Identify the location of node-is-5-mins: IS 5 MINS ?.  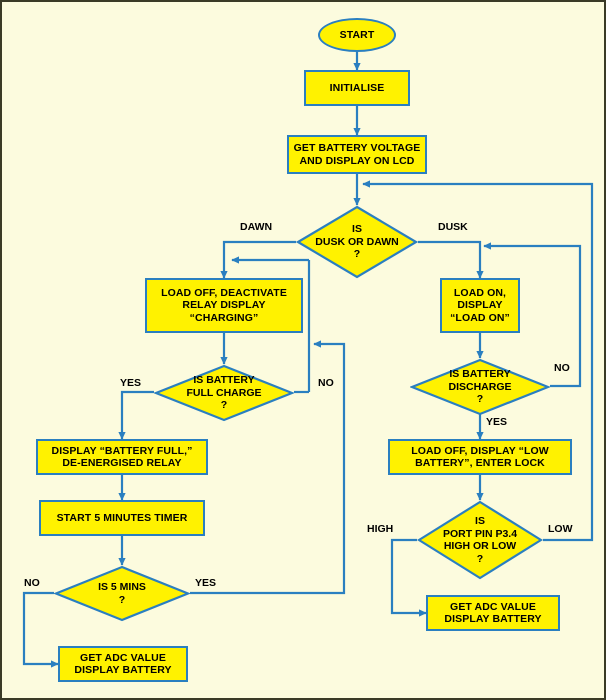
(122, 593).